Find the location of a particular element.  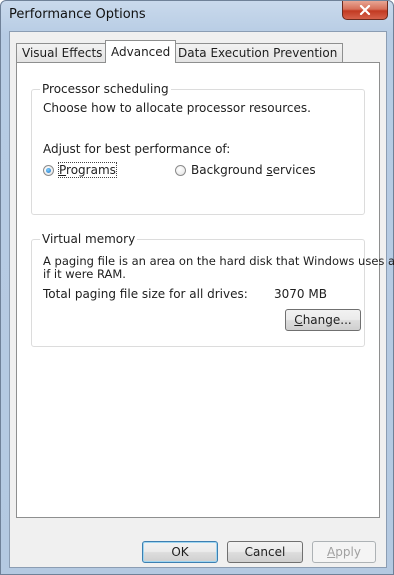

tab-label: Data Execution Prevention is located at coordinates (258, 53).